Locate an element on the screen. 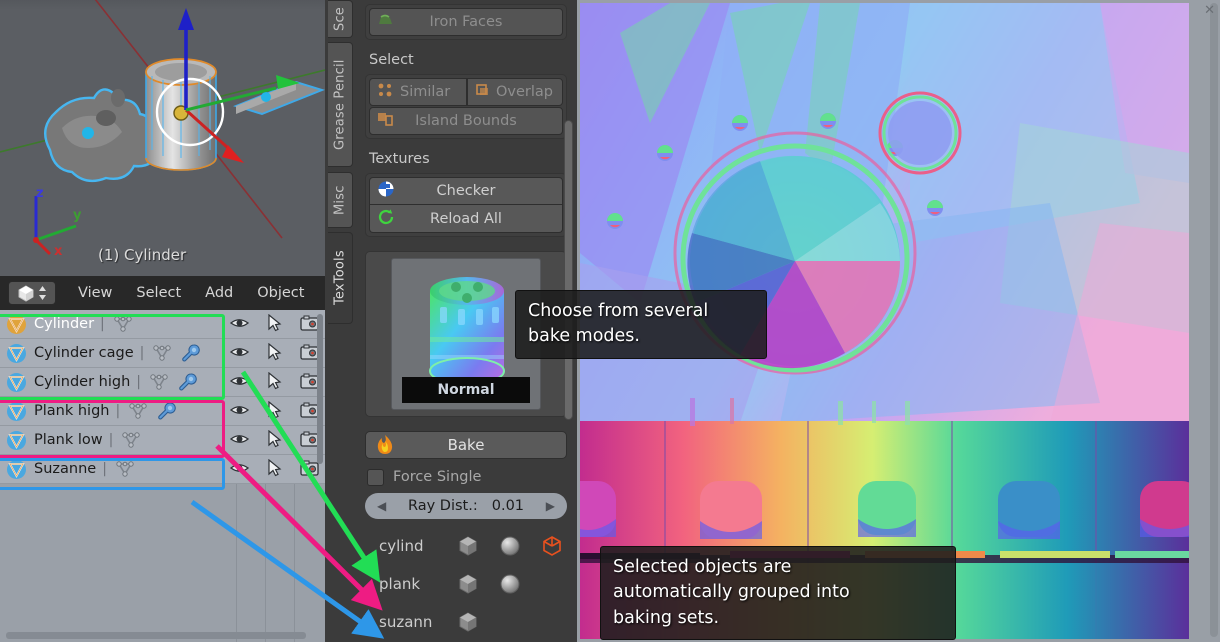  force-single-toggle: Force Single is located at coordinates (467, 477).